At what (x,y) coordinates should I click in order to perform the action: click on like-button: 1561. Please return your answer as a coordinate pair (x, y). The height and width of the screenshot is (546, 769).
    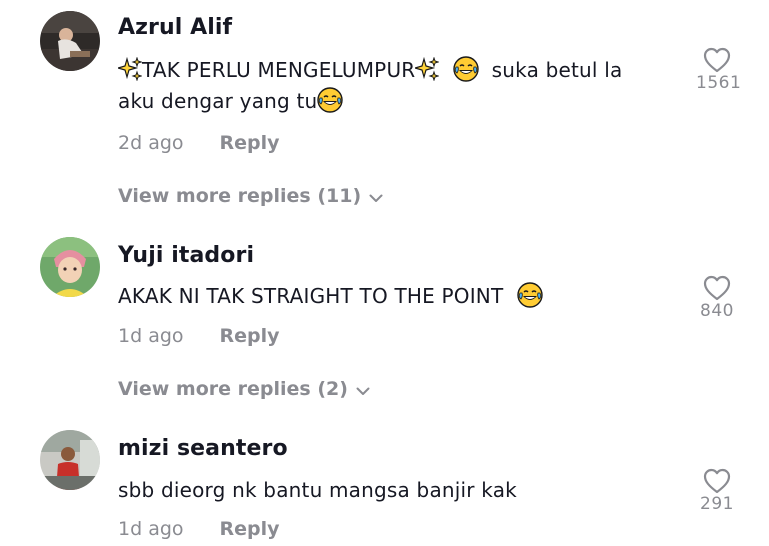
    Looking at the image, I should click on (719, 70).